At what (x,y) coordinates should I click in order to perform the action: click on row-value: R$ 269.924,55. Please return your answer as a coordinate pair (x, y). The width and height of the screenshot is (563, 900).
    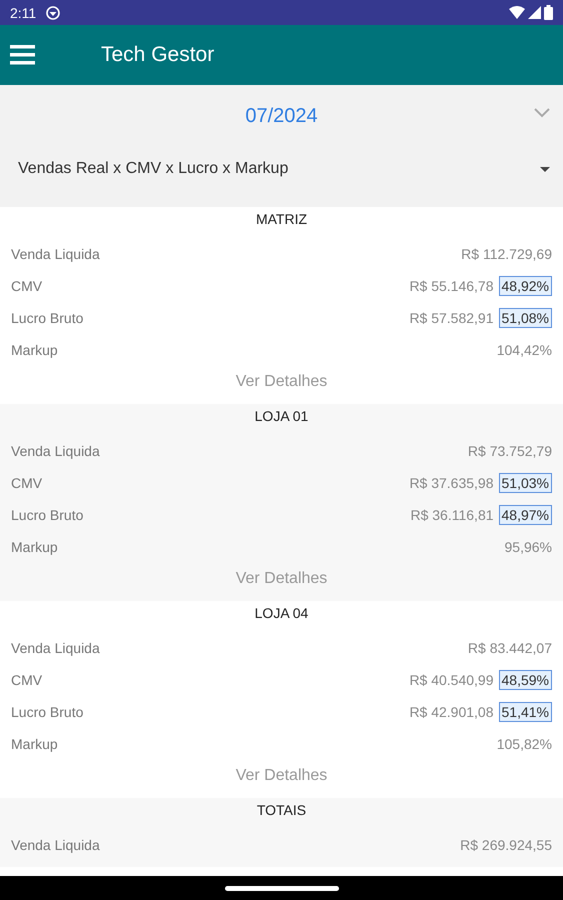
    Looking at the image, I should click on (506, 845).